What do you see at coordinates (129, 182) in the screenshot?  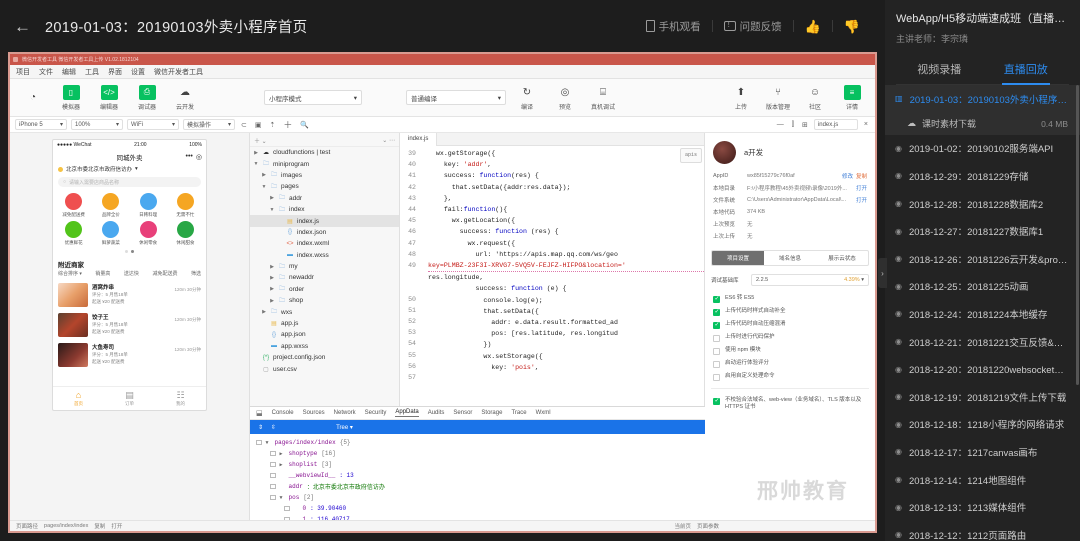 I see `shop-search-input: ○ 请输入需要店商品名称` at bounding box center [129, 182].